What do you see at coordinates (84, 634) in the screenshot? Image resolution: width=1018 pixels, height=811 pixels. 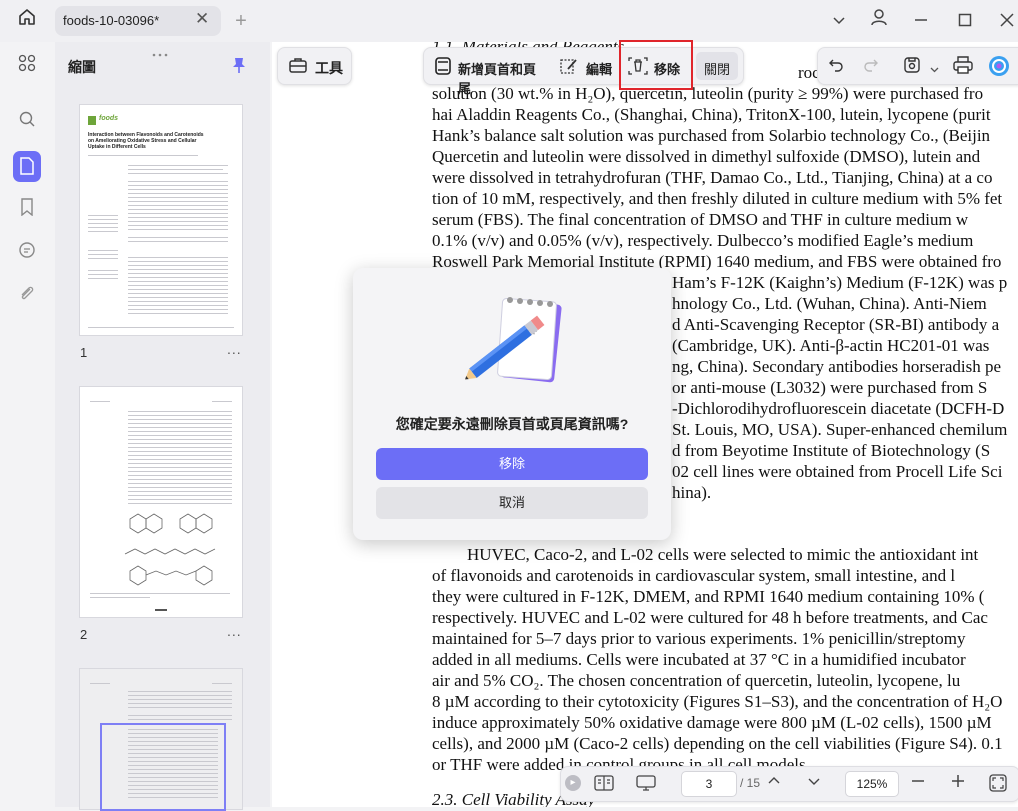 I see `page-number-2: 2` at bounding box center [84, 634].